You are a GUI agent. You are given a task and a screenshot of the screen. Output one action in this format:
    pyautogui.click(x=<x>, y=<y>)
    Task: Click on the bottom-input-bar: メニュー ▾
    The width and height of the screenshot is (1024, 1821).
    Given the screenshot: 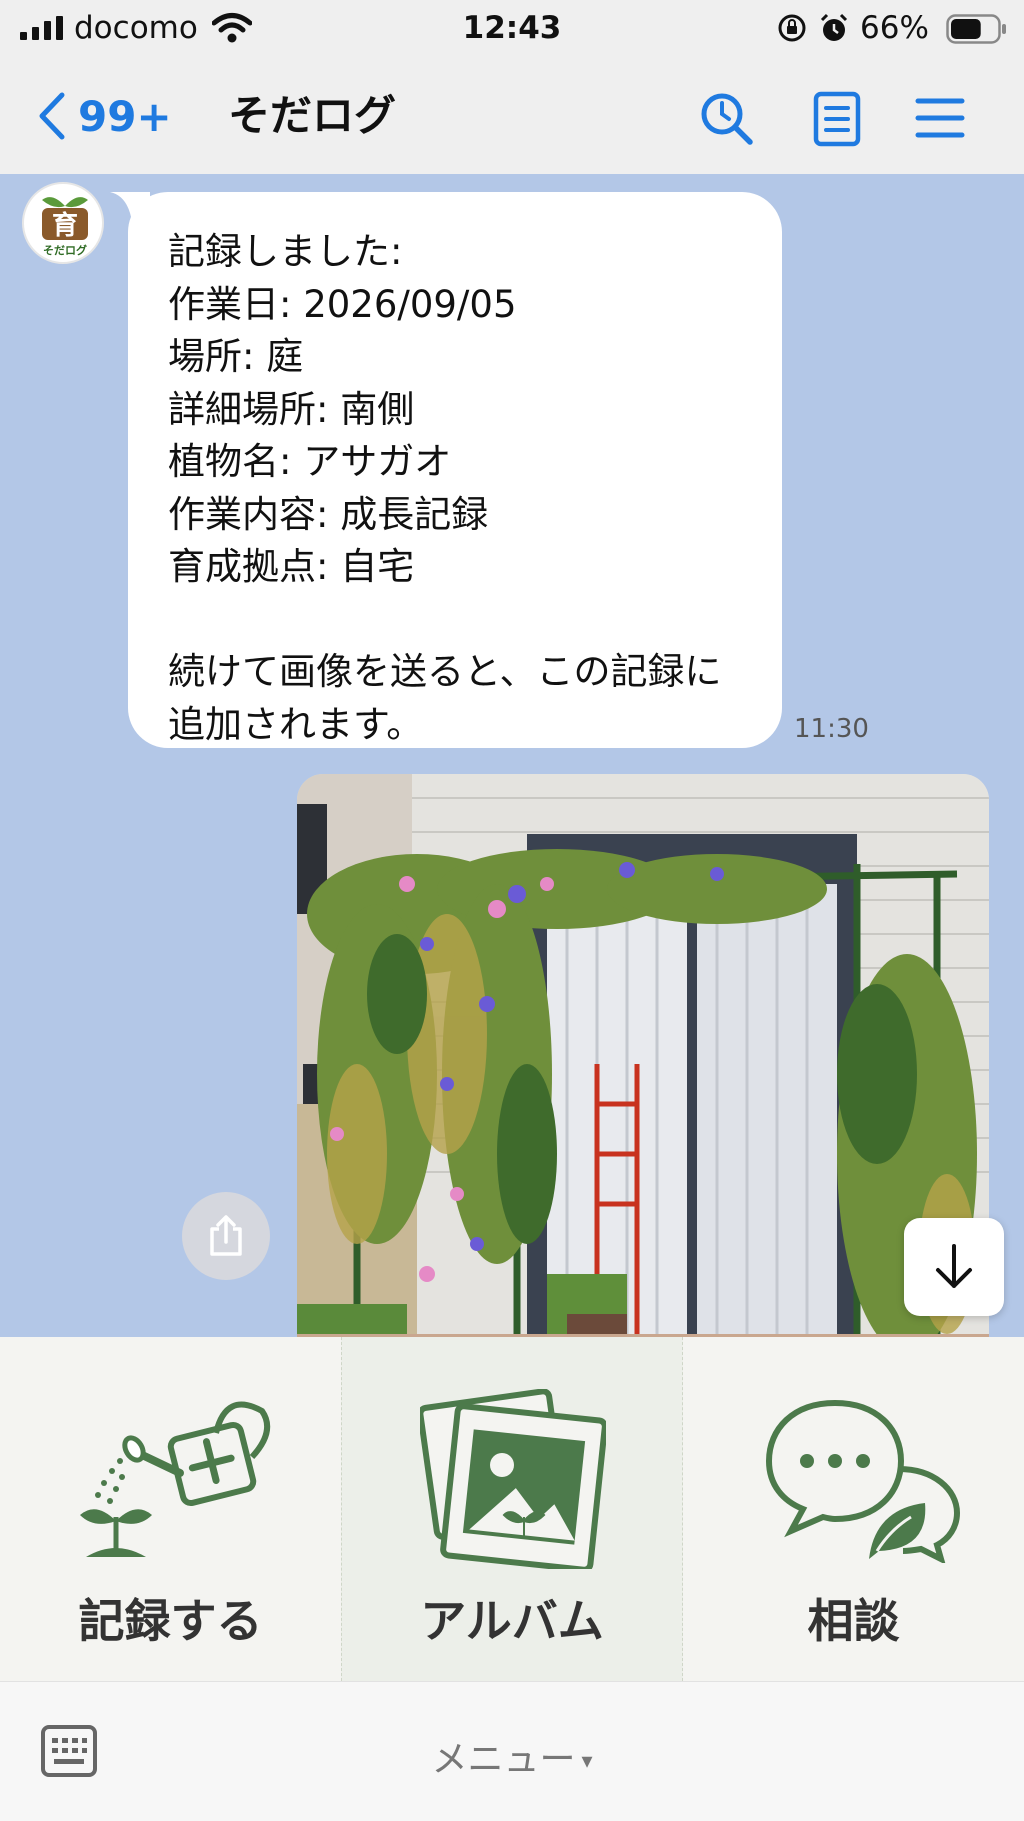 What is the action you would take?
    pyautogui.click(x=512, y=1751)
    